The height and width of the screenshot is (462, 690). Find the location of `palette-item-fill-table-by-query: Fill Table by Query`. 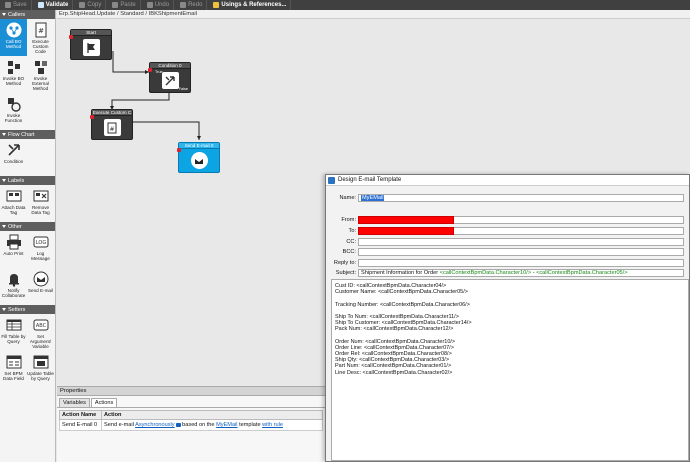

palette-item-fill-table-by-query: Fill Table by Query is located at coordinates (13, 332).